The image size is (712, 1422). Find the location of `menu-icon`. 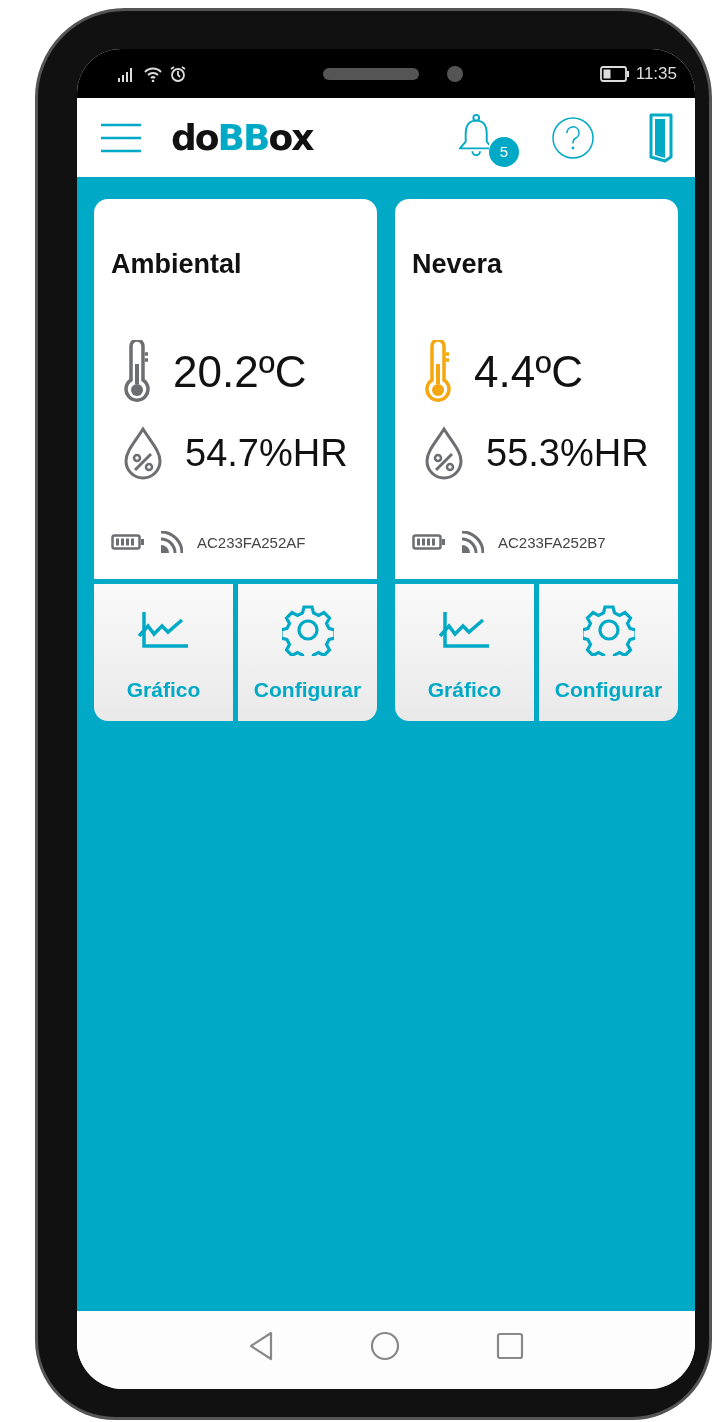

menu-icon is located at coordinates (121, 137).